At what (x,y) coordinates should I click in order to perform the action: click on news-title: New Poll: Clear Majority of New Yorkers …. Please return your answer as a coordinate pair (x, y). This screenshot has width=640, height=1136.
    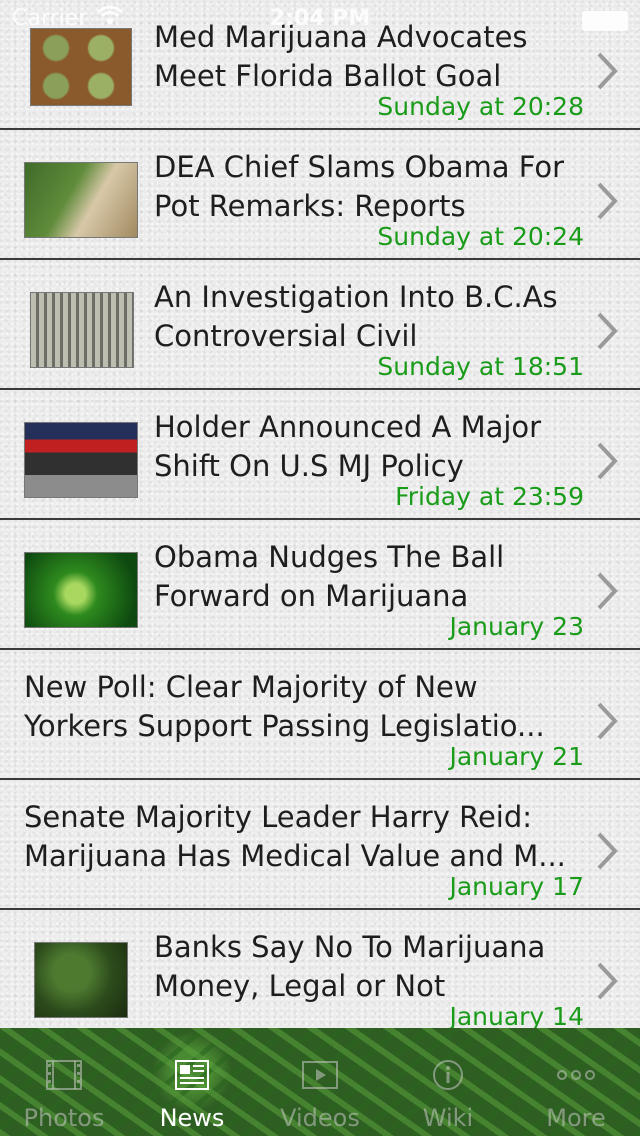
    Looking at the image, I should click on (284, 706).